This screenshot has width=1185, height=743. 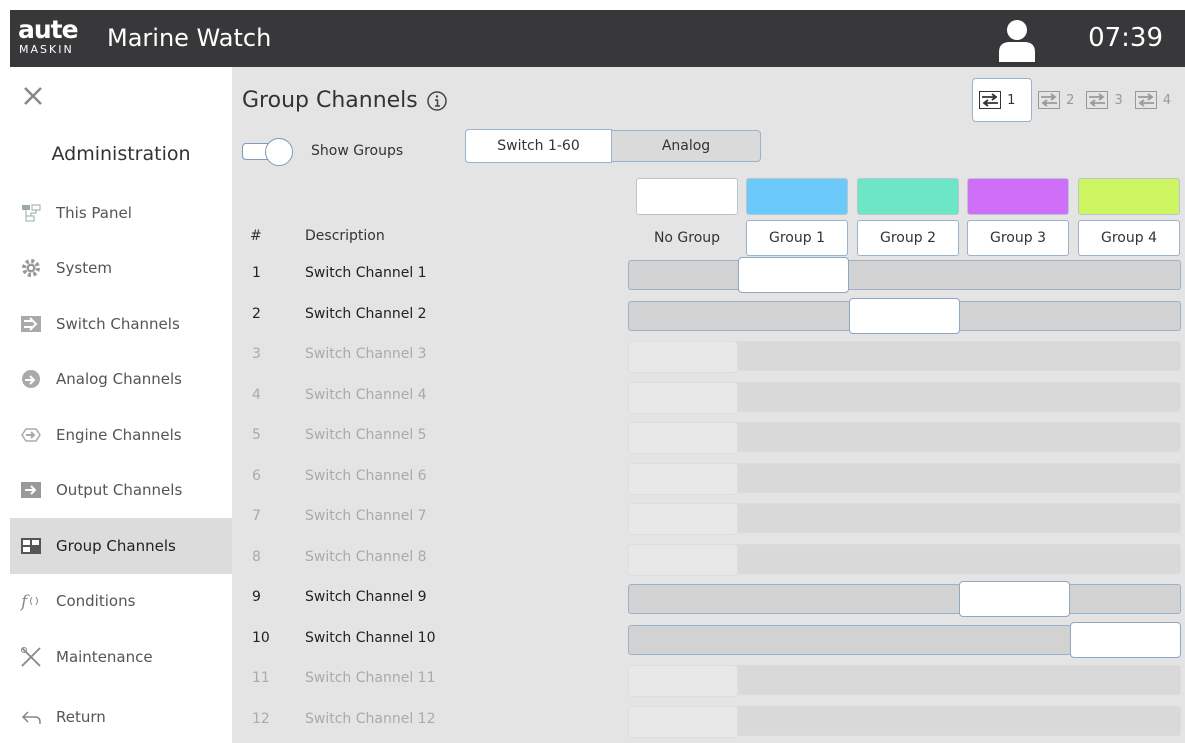 I want to click on sidebar-title: Administration, so click(x=121, y=154).